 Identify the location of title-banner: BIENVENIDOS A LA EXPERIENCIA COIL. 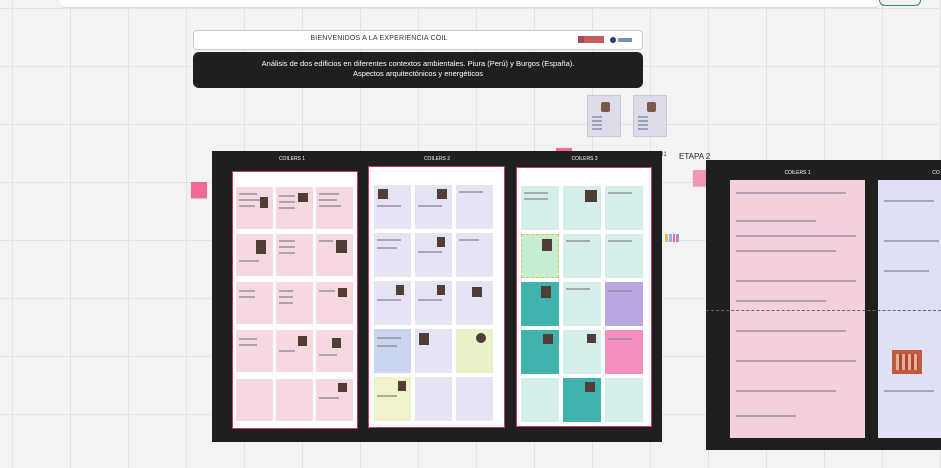
(418, 40).